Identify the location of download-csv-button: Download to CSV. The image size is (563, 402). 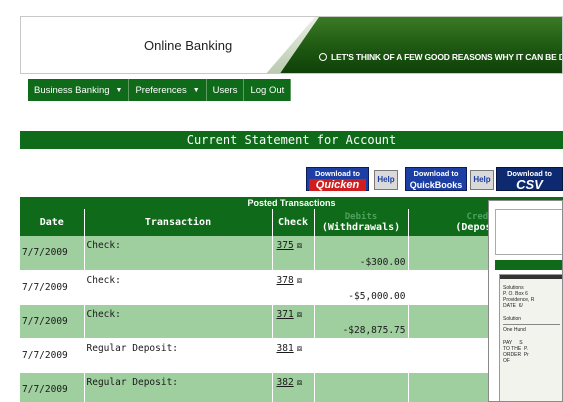
(529, 179).